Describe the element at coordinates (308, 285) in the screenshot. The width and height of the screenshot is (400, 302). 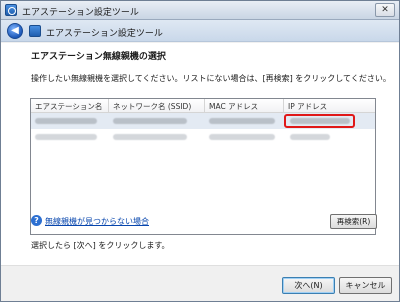
I see `next-button: 次へ(N)` at that location.